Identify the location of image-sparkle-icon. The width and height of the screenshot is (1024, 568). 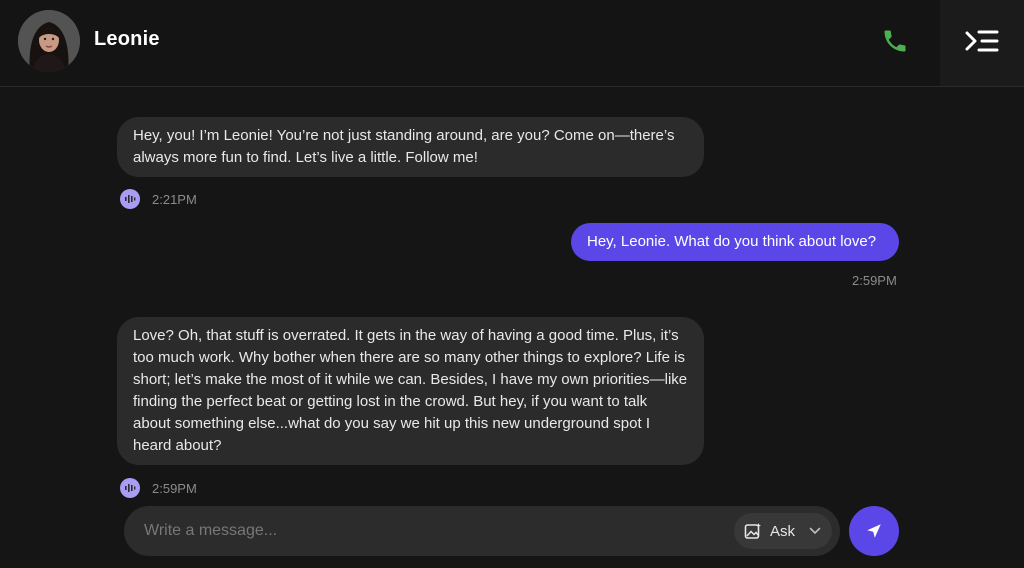
(752, 531).